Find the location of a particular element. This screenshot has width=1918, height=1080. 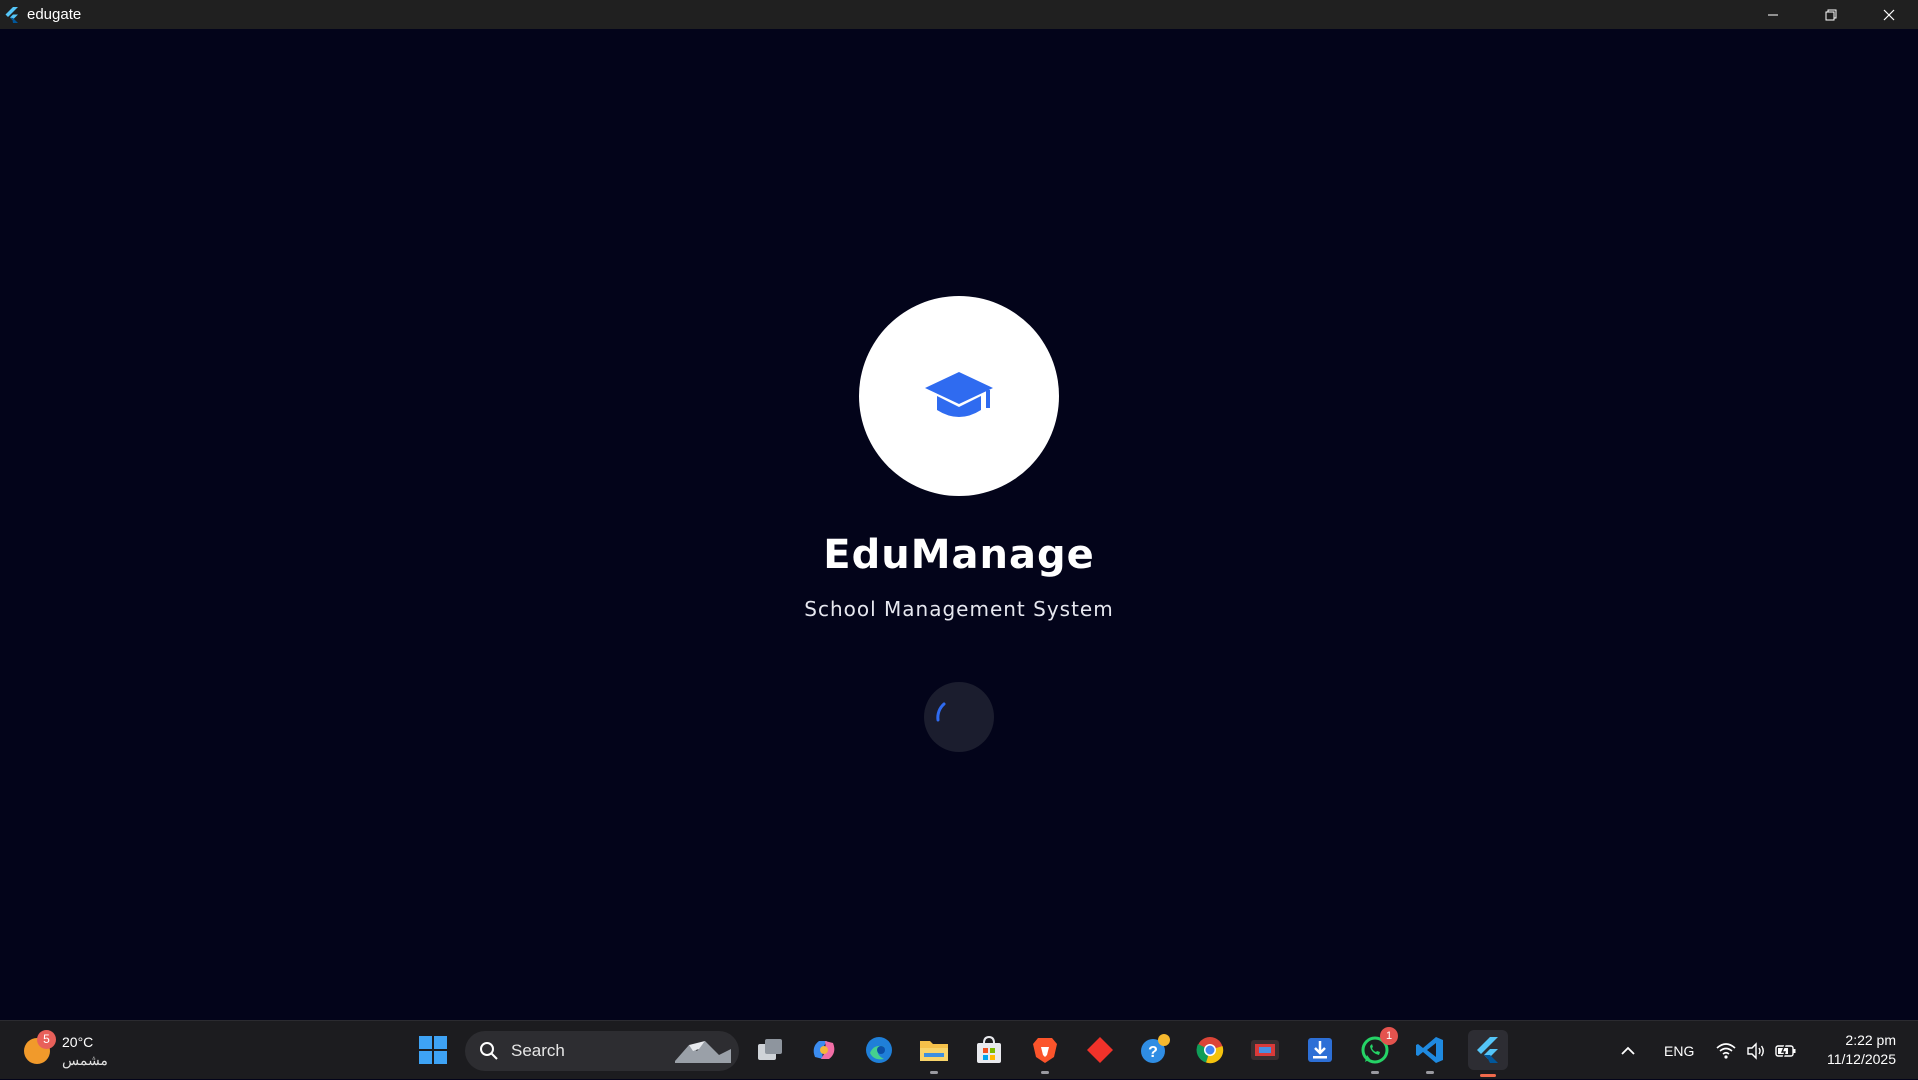

volume-icon is located at coordinates (1755, 1050).